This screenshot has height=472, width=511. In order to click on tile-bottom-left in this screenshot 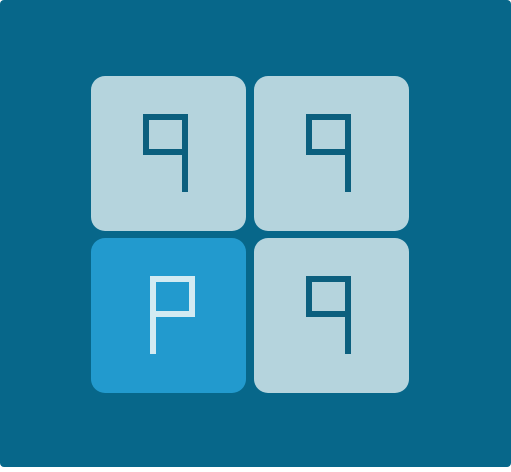, I will do `click(168, 315)`.